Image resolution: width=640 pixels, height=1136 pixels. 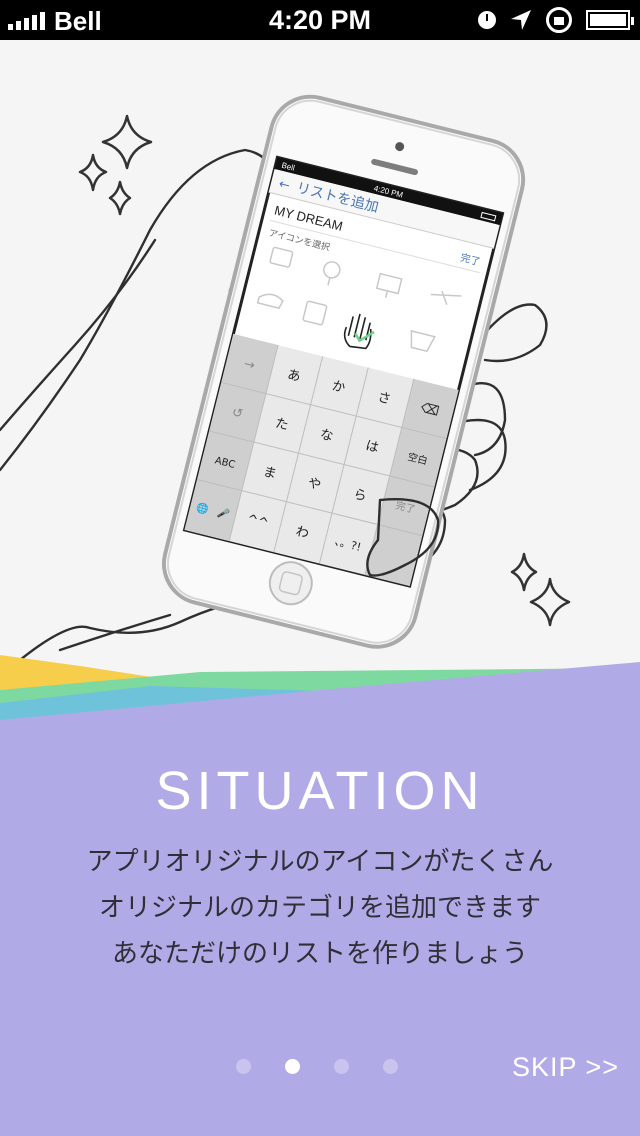 What do you see at coordinates (565, 1067) in the screenshot?
I see `skip-button: SKIP >>` at bounding box center [565, 1067].